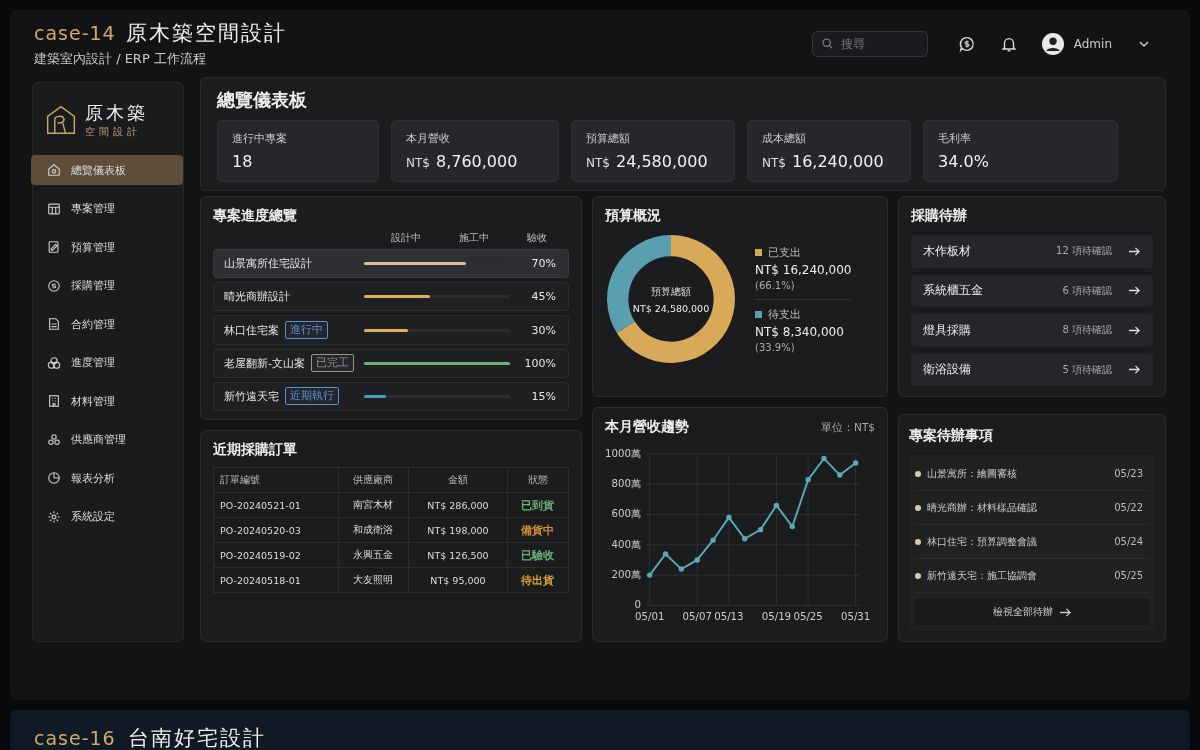 The image size is (1200, 750). Describe the element at coordinates (406, 238) in the screenshot. I see `stage-label: 設計中` at that location.